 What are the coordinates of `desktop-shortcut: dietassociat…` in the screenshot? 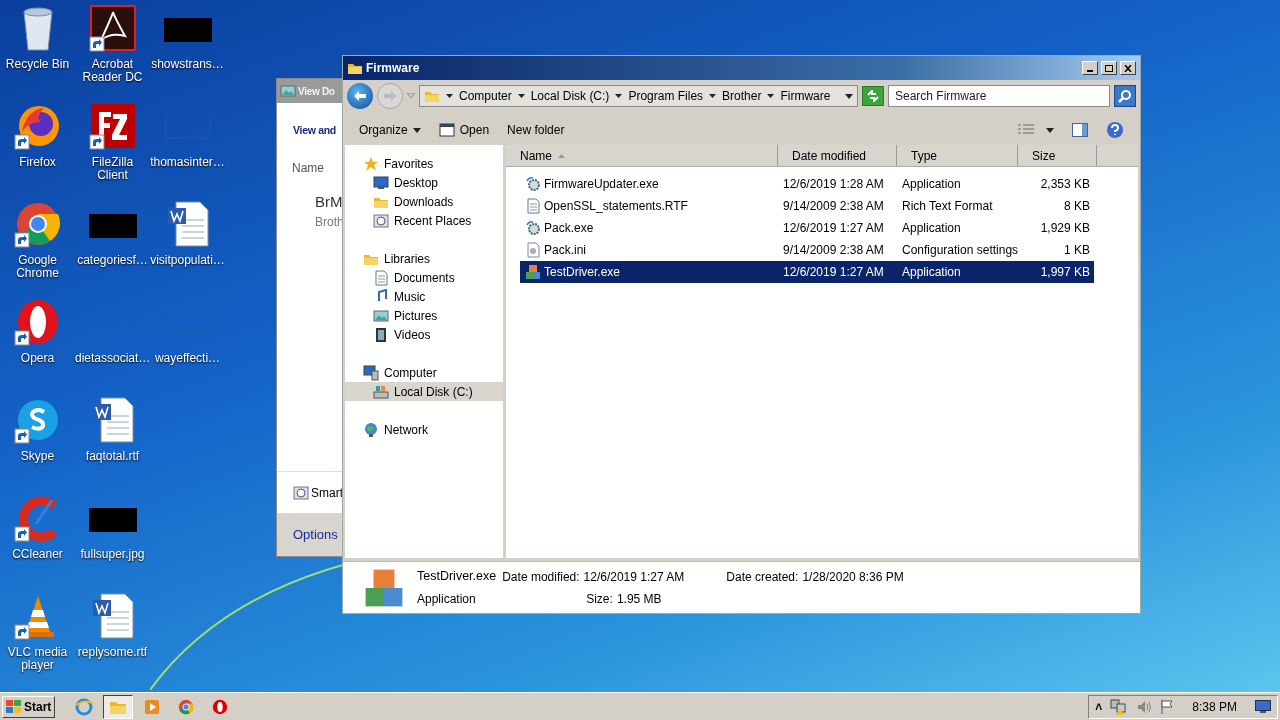 It's located at (112, 345).